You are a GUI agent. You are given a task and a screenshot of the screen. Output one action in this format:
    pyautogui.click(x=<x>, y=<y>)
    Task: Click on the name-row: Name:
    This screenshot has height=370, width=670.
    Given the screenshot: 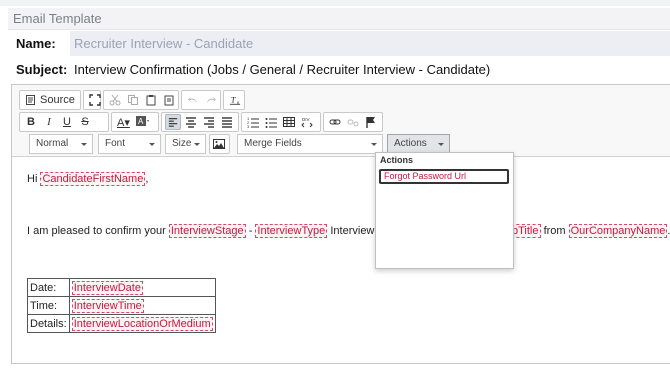 What is the action you would take?
    pyautogui.click(x=339, y=43)
    